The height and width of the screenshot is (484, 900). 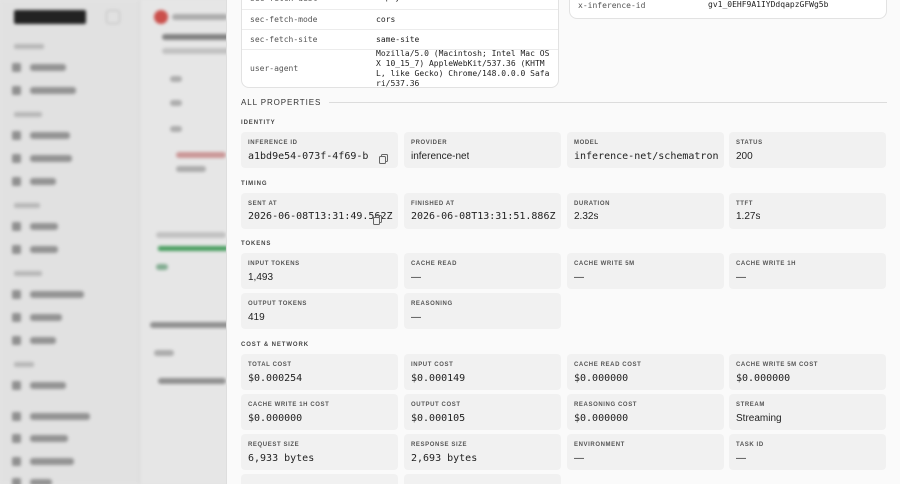 I want to click on table-row: sec-fetch-site same-site, so click(x=400, y=39).